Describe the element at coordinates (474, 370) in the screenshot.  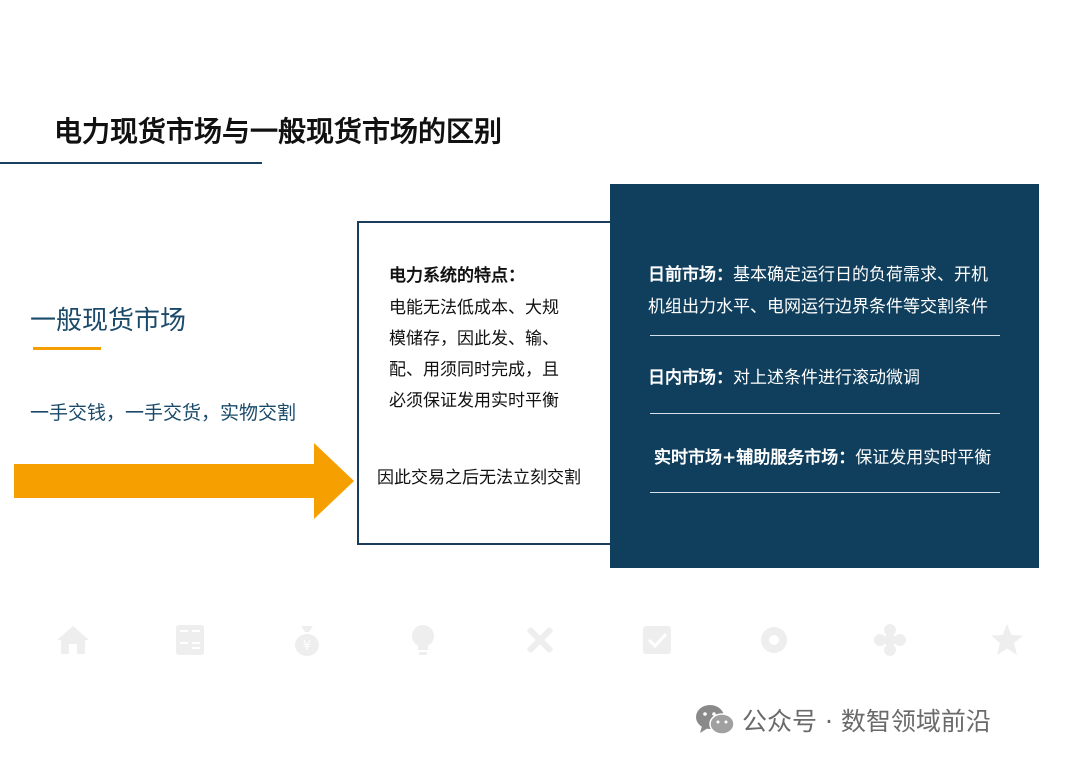
I see `middle-body-line: 配、用须同时完成，且` at that location.